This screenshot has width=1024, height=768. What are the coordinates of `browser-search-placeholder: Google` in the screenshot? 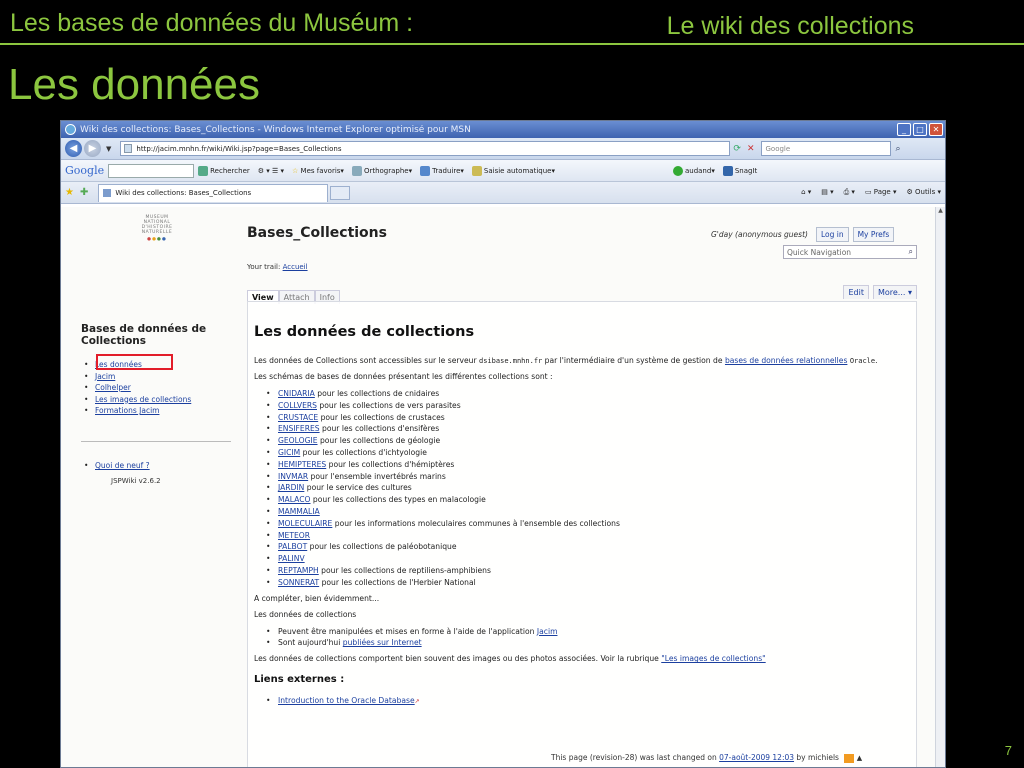 It's located at (778, 148).